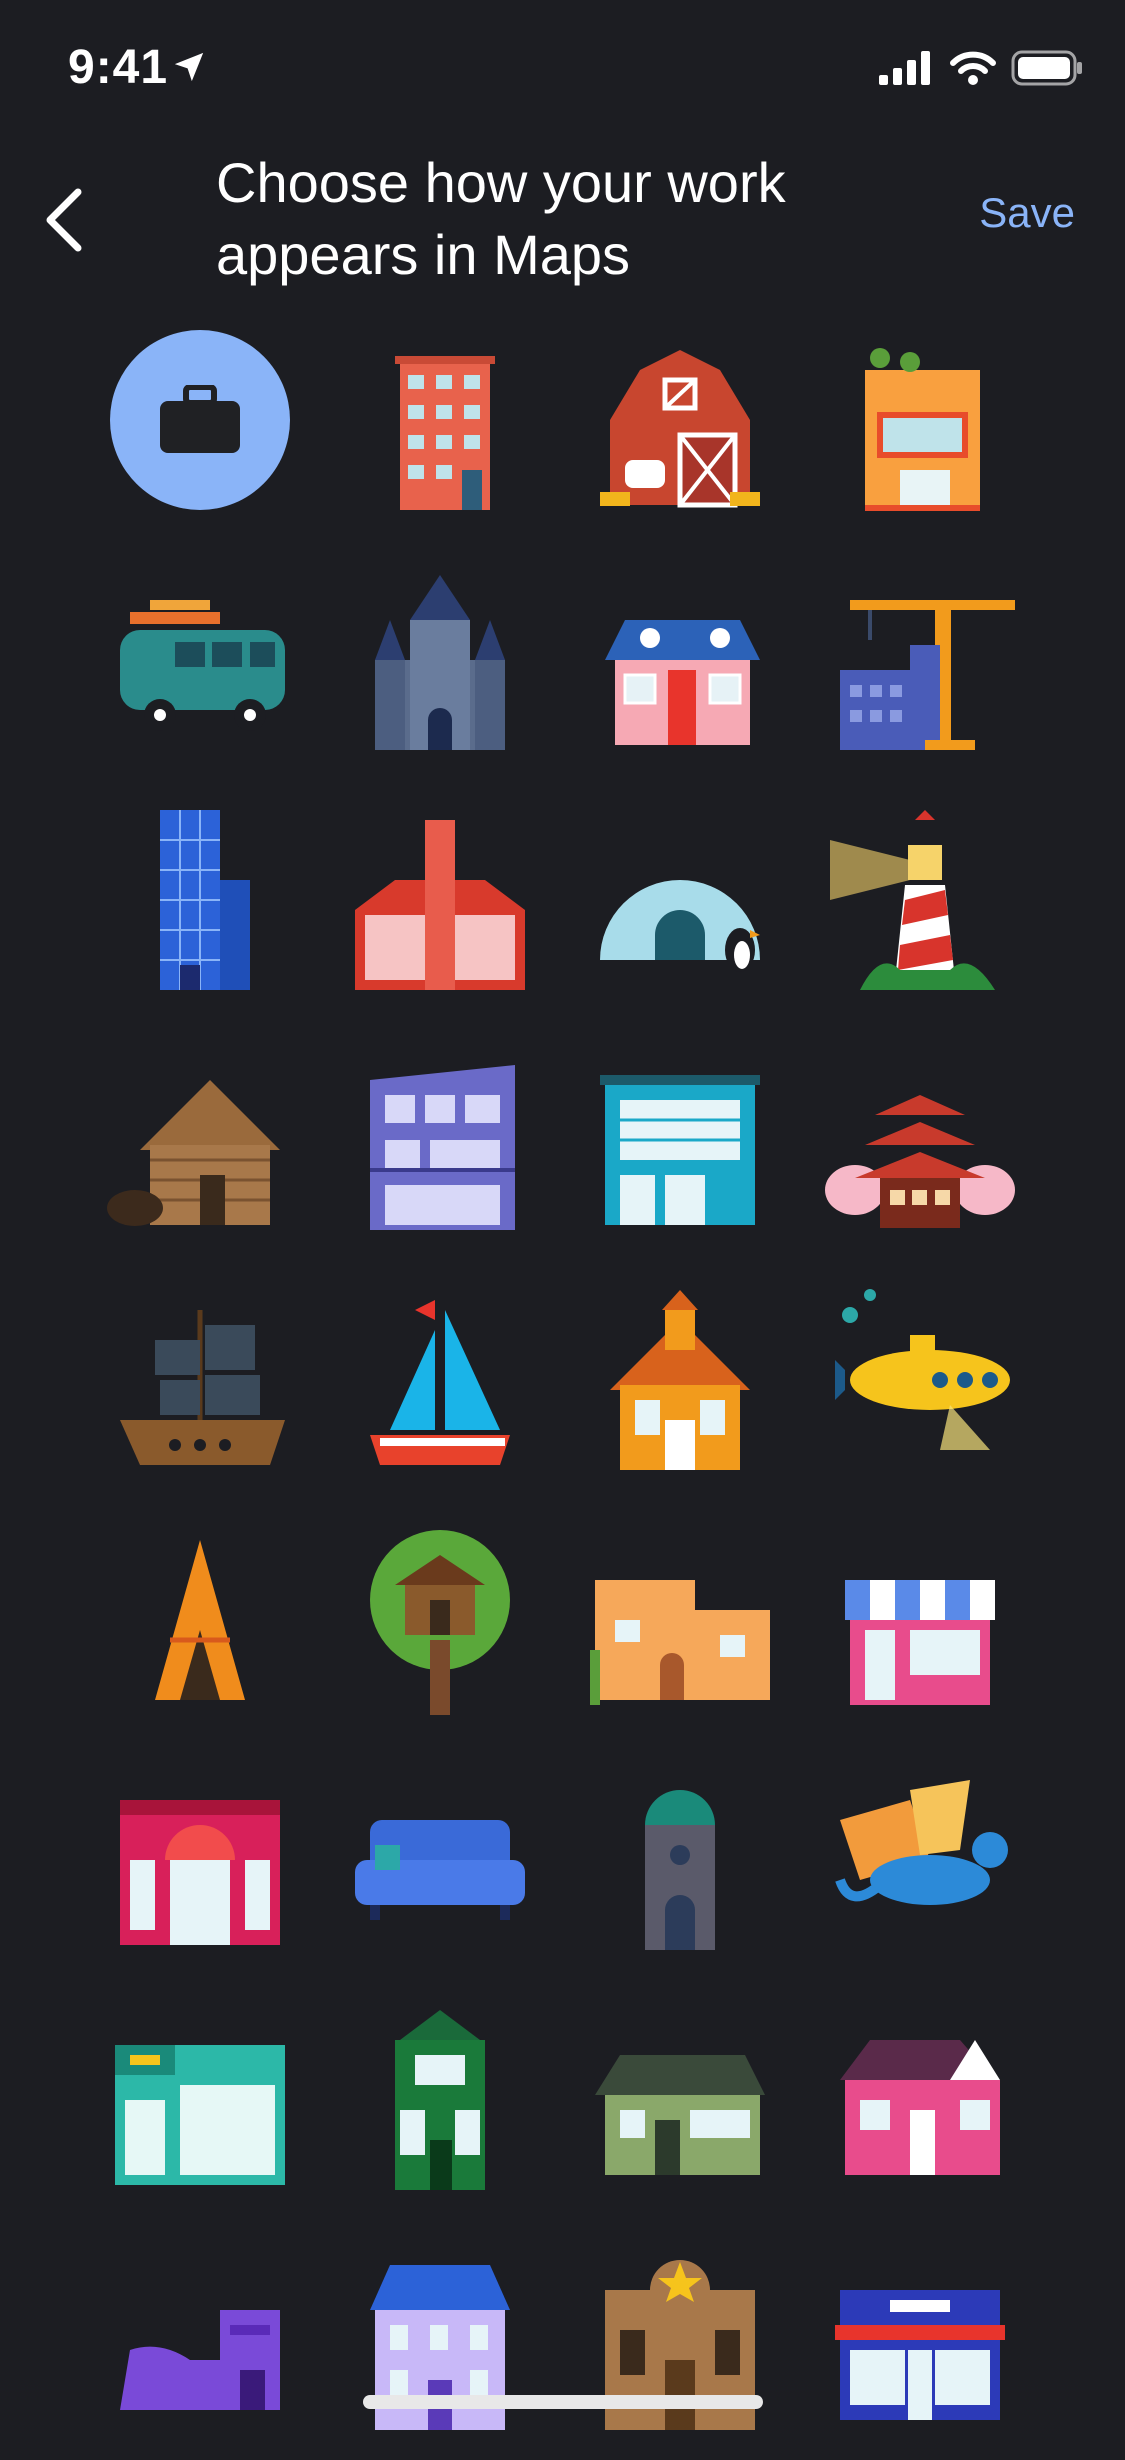 The height and width of the screenshot is (2460, 1125). What do you see at coordinates (973, 68) in the screenshot?
I see `wifi-icon` at bounding box center [973, 68].